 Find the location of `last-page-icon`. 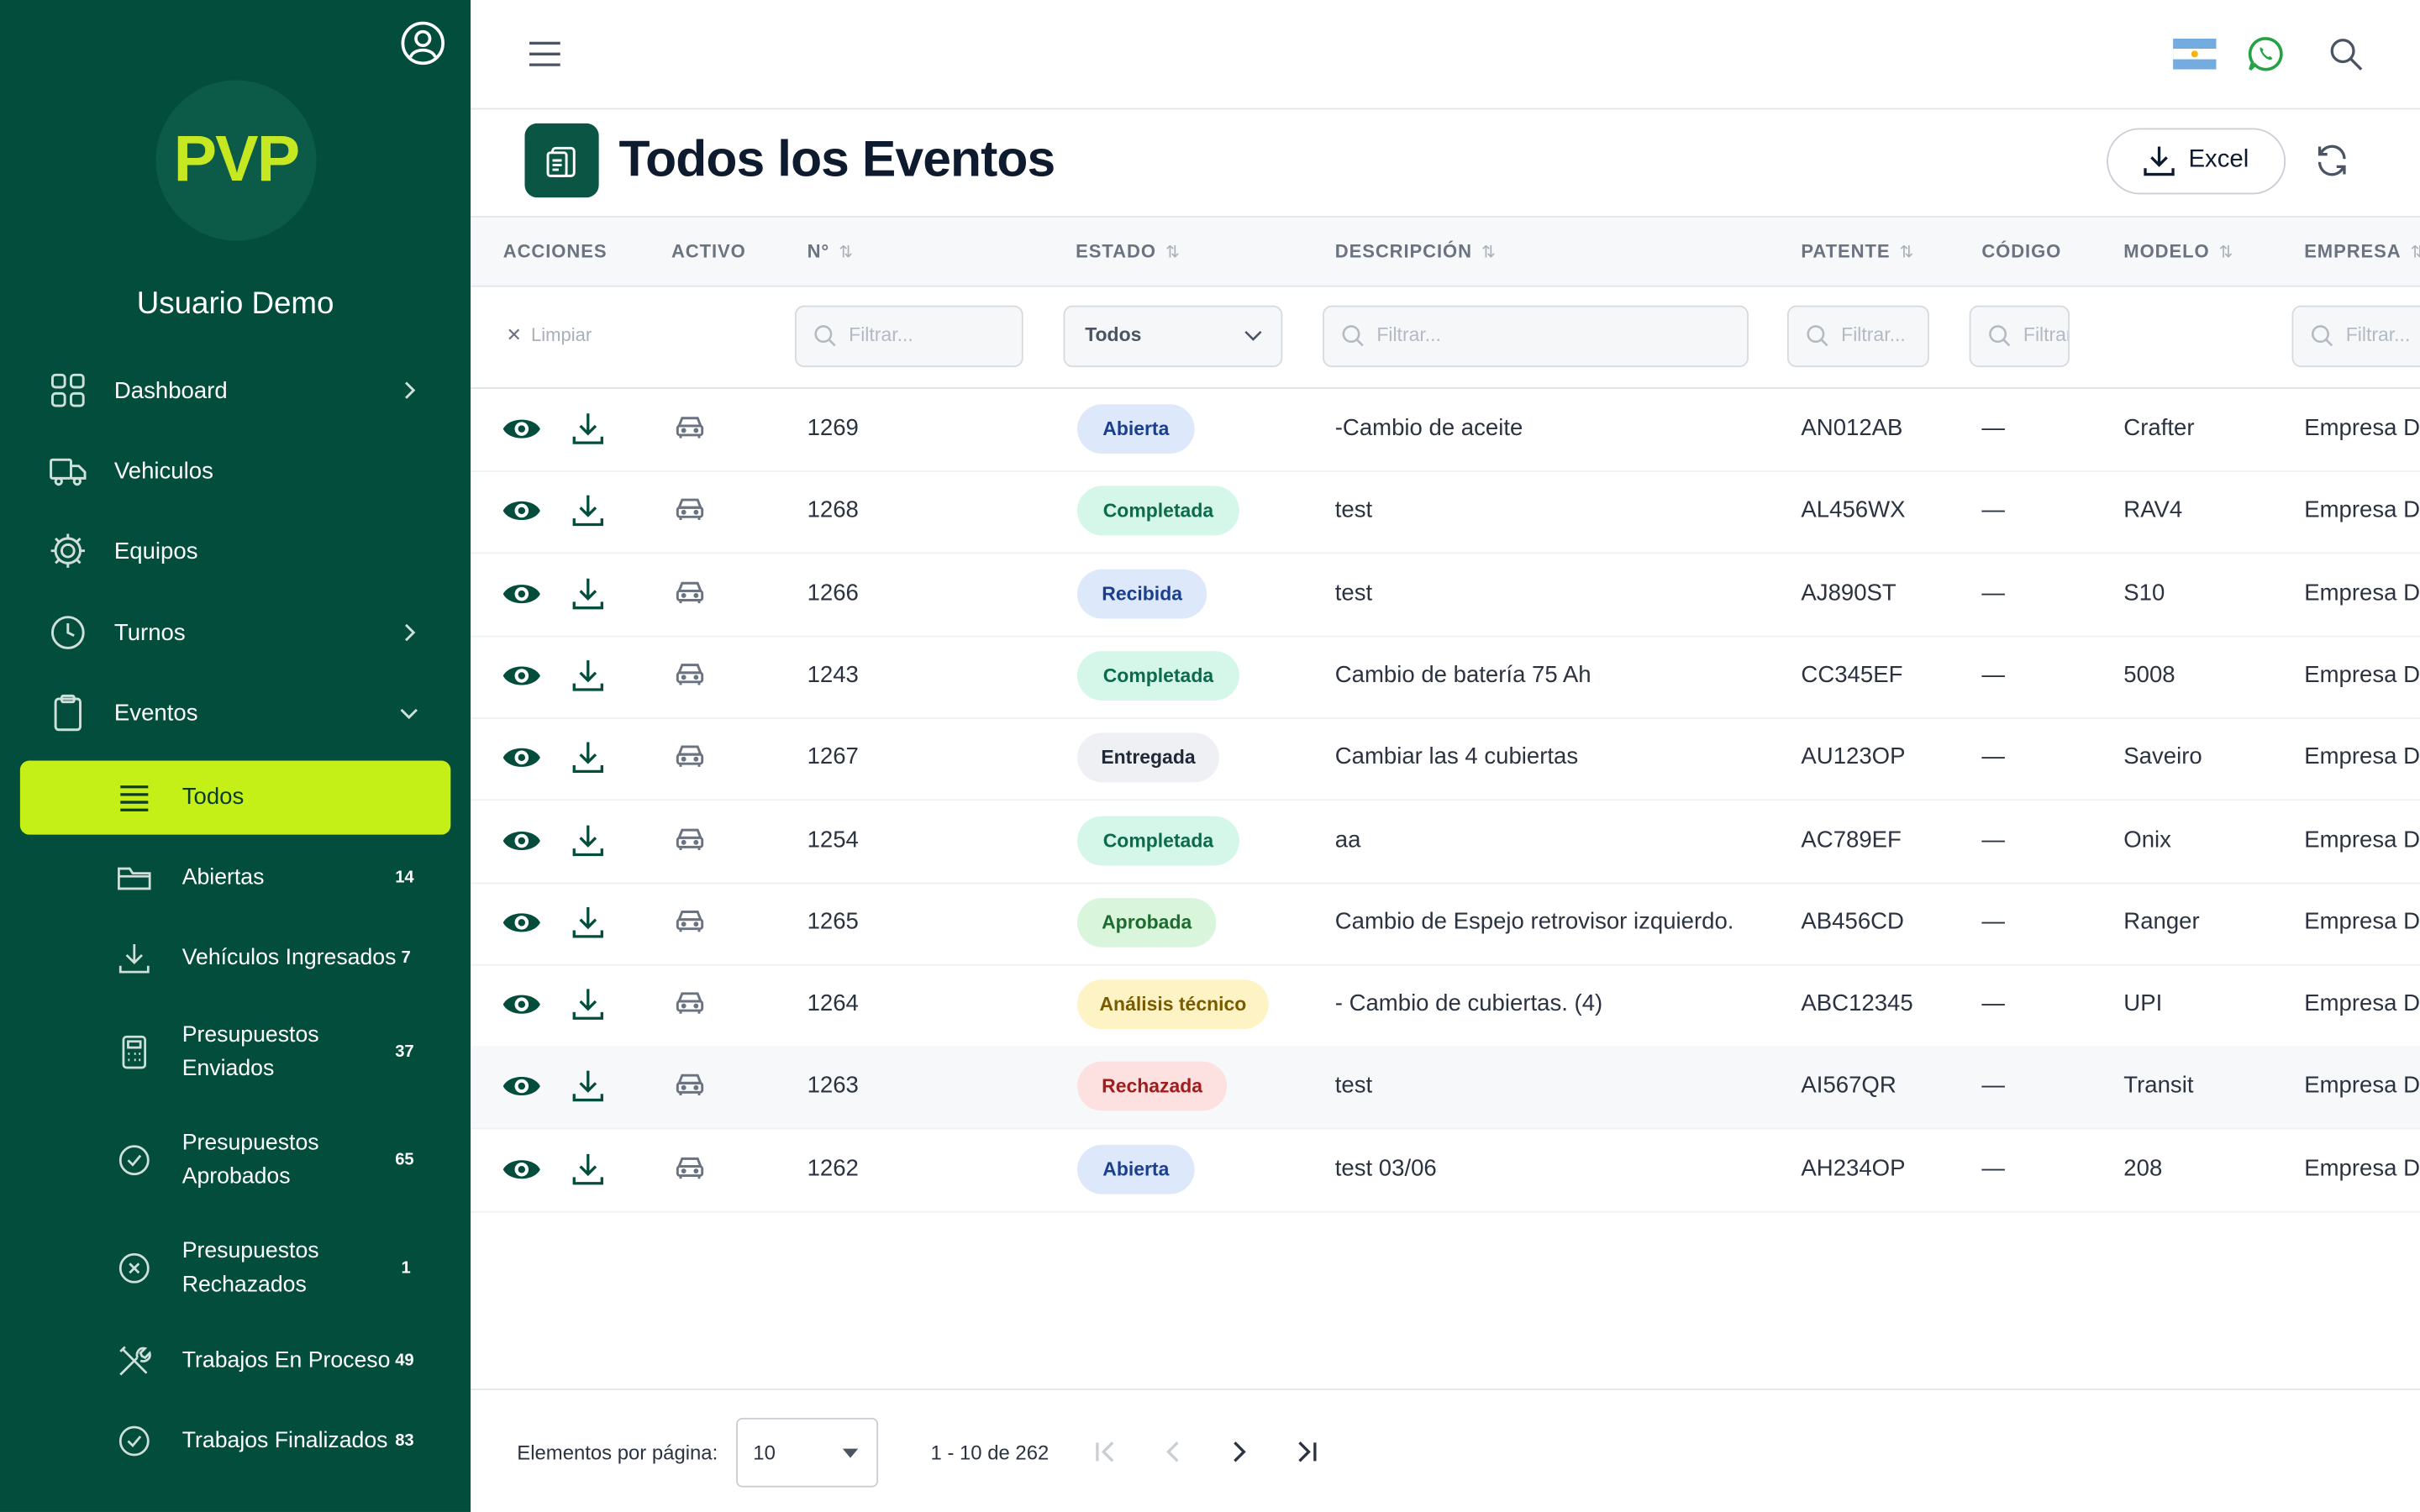

last-page-icon is located at coordinates (1307, 1452).